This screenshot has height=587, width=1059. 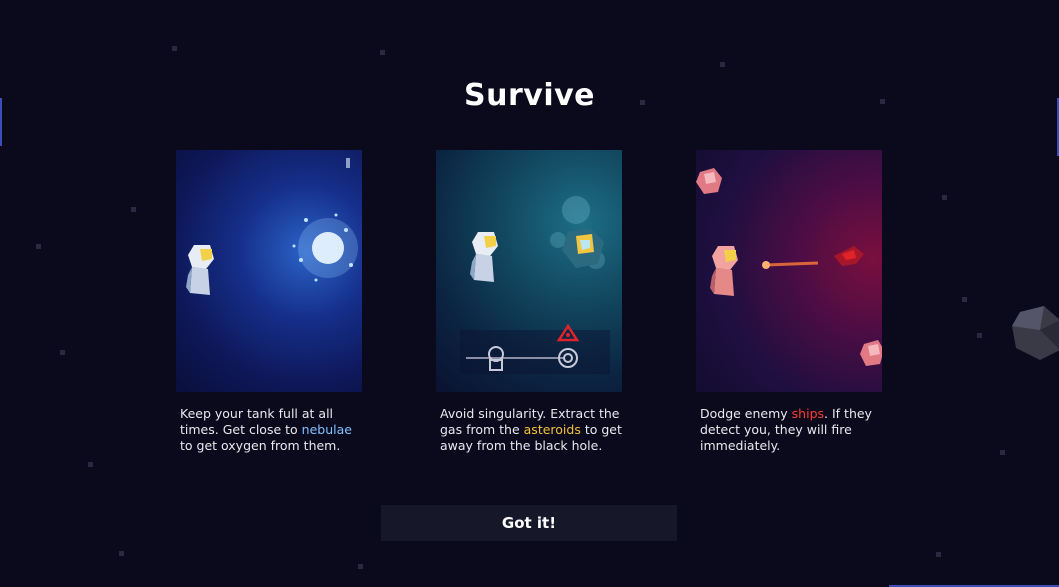 I want to click on asteroids-highlight: asteroids, so click(x=552, y=429).